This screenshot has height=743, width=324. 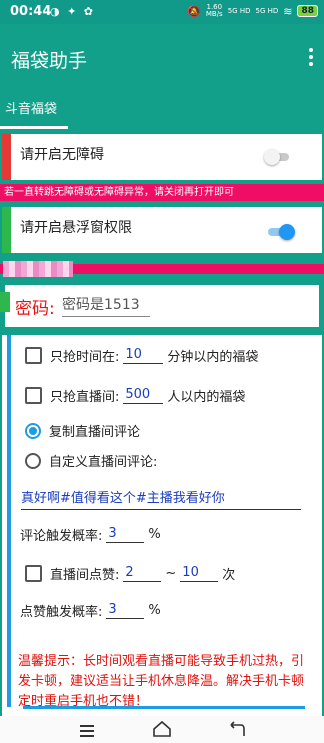 What do you see at coordinates (214, 10) in the screenshot?
I see `net-speed: 1.60 MB/s` at bounding box center [214, 10].